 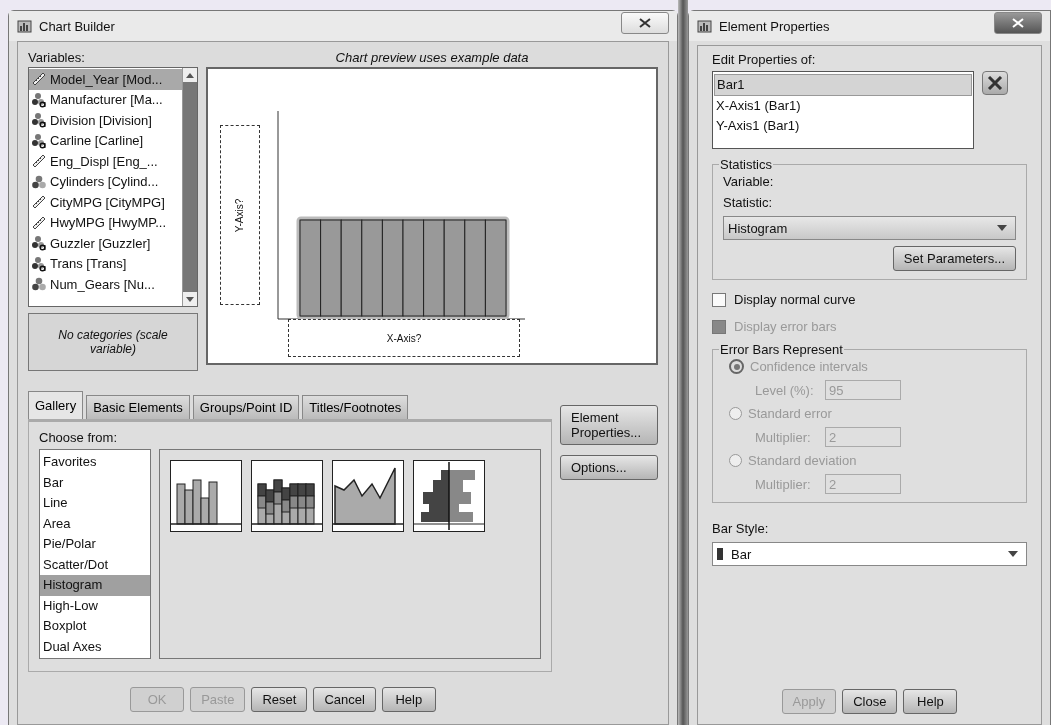 What do you see at coordinates (206, 496) in the screenshot?
I see `simple-histogram-thumbnail` at bounding box center [206, 496].